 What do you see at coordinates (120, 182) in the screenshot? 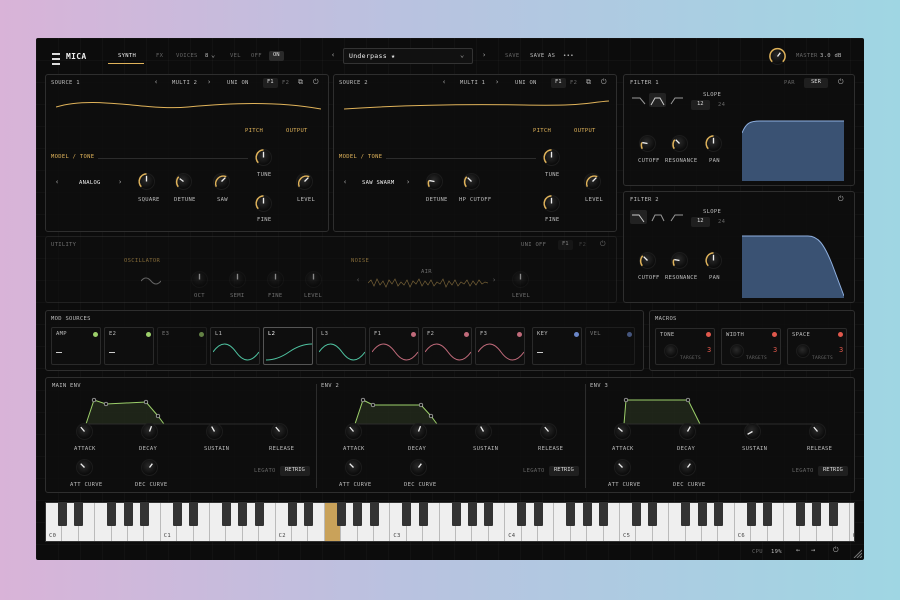
I see `next-model-icon: ›` at bounding box center [120, 182].